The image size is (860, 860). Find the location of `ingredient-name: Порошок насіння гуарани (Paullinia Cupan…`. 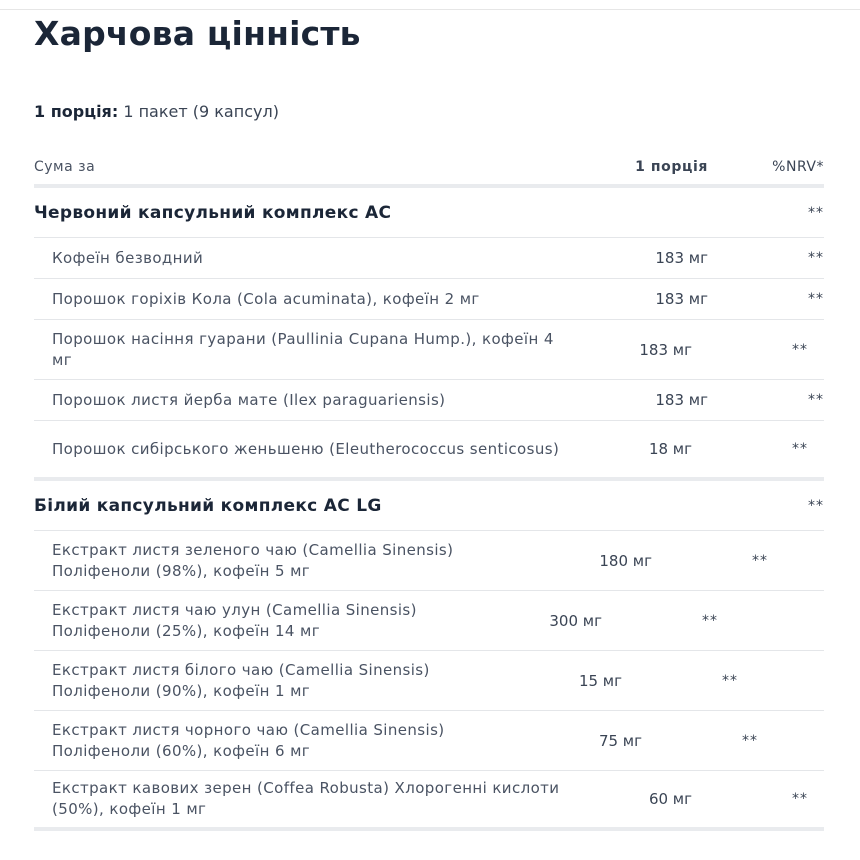

ingredient-name: Порошок насіння гуарани (Paullinia Cupan… is located at coordinates (303, 349).